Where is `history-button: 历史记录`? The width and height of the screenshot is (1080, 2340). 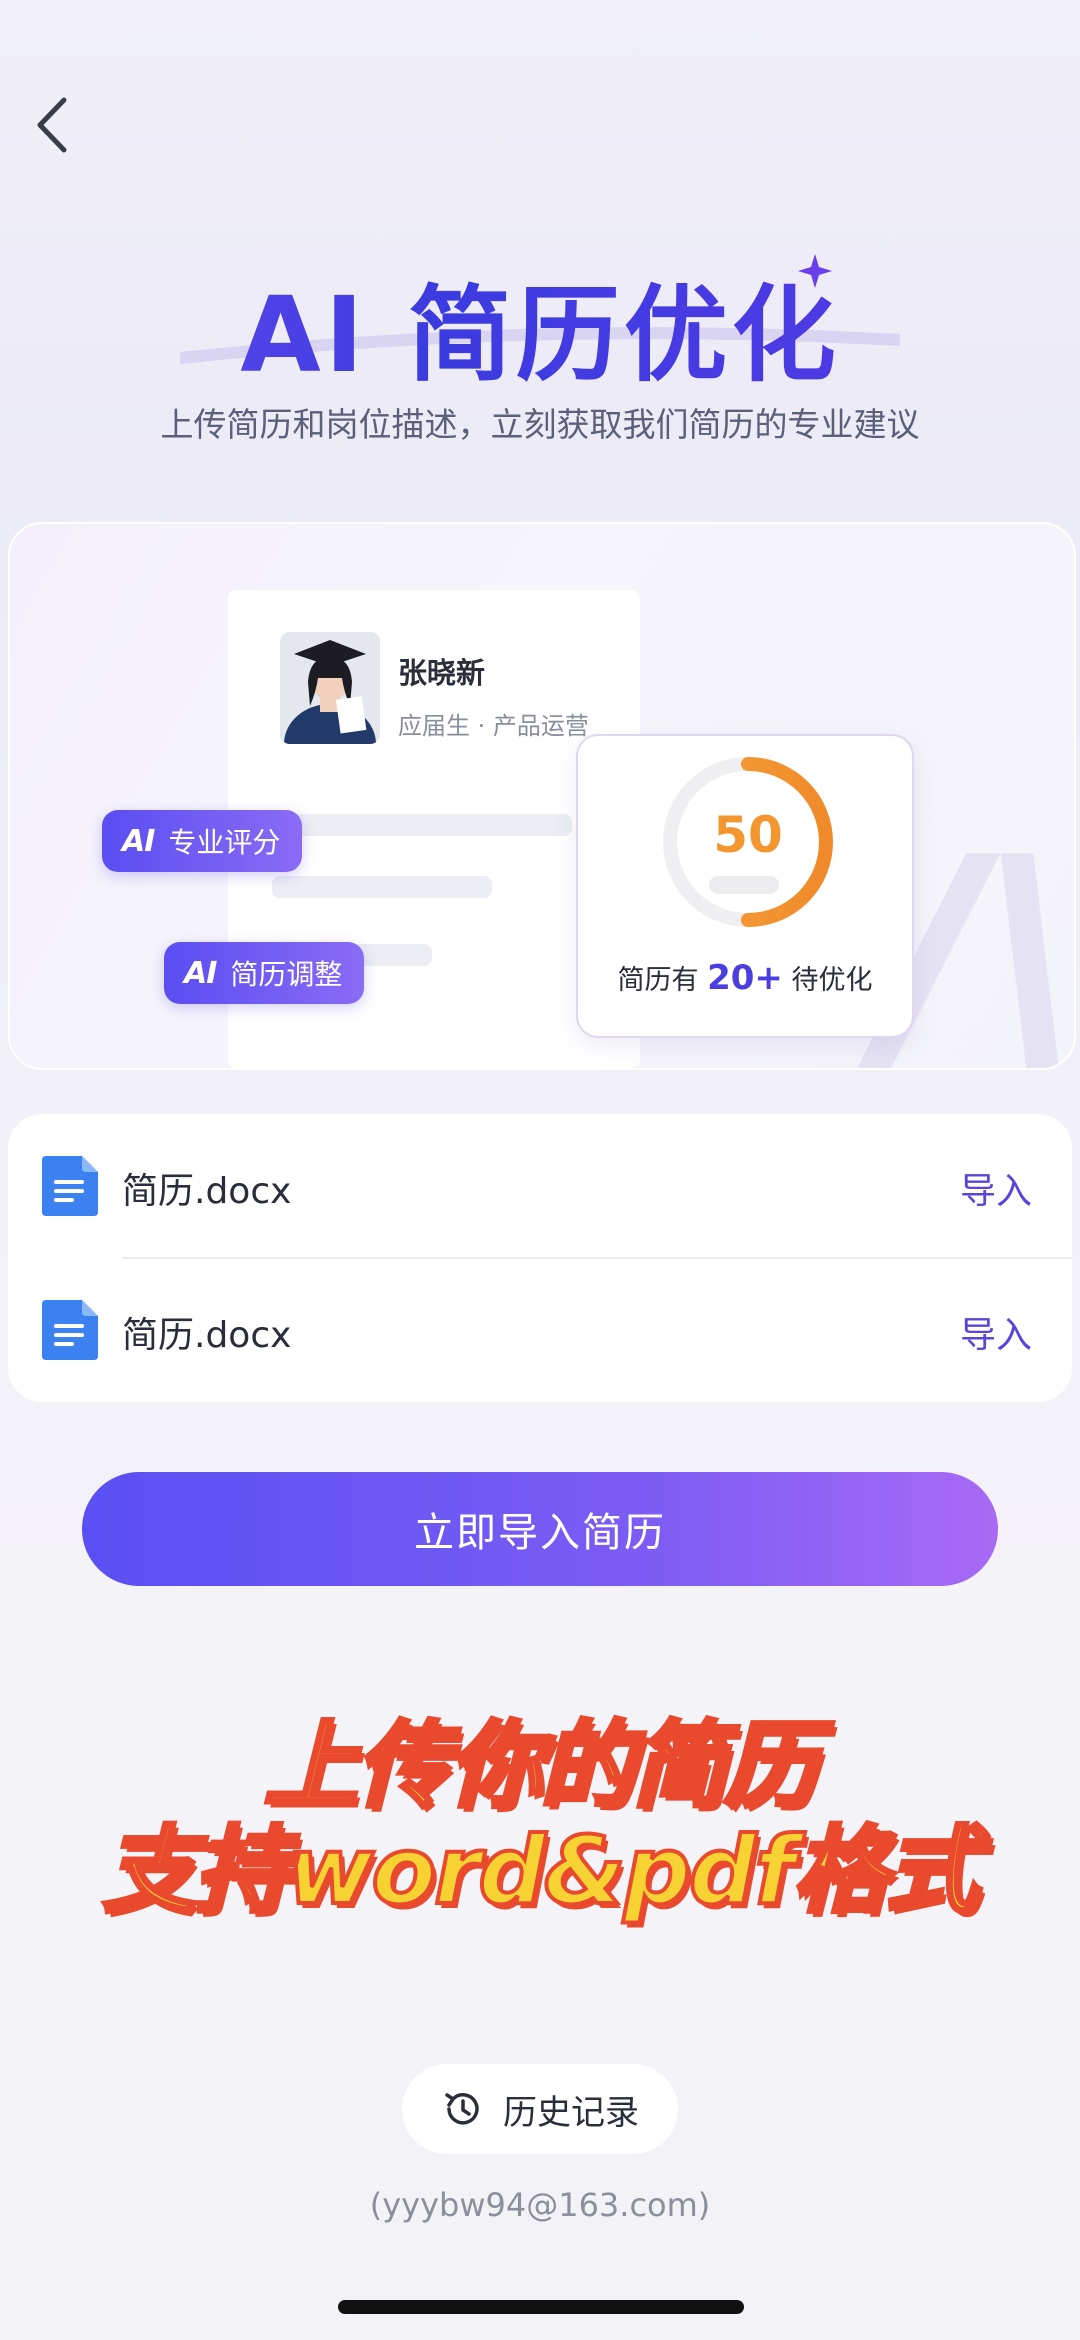 history-button: 历史记录 is located at coordinates (540, 2109).